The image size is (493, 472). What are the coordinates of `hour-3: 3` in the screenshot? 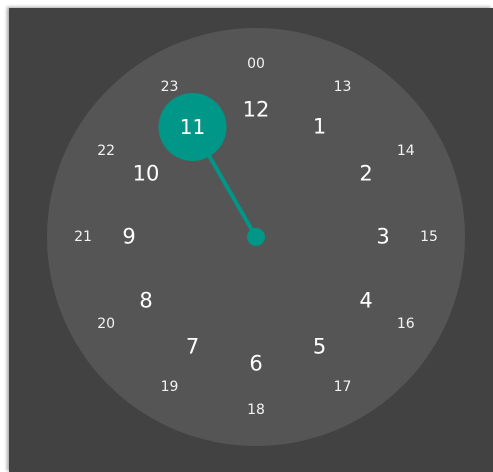 It's located at (382, 237).